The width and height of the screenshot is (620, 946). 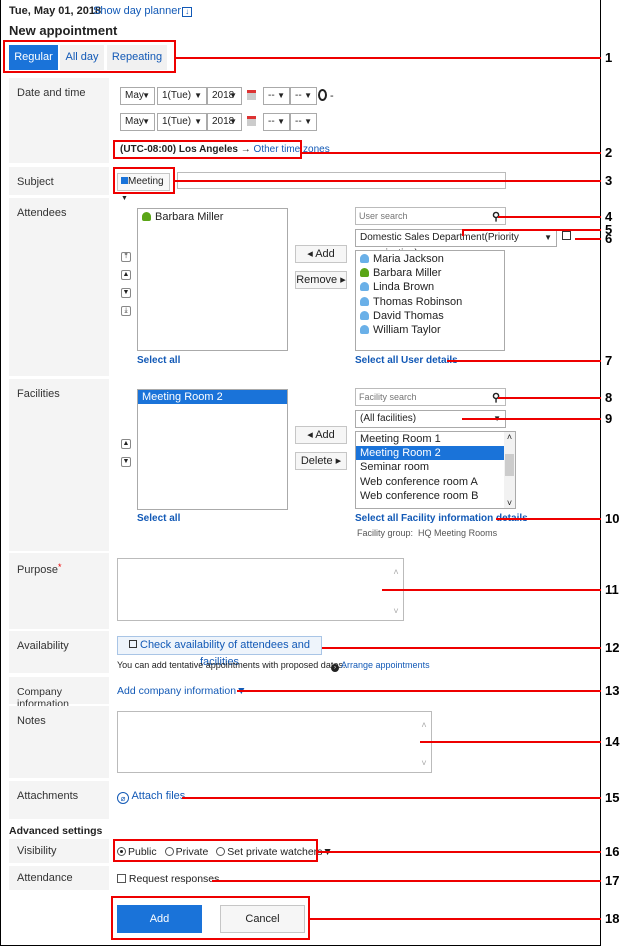 What do you see at coordinates (612, 518) in the screenshot?
I see `callout-number: 10` at bounding box center [612, 518].